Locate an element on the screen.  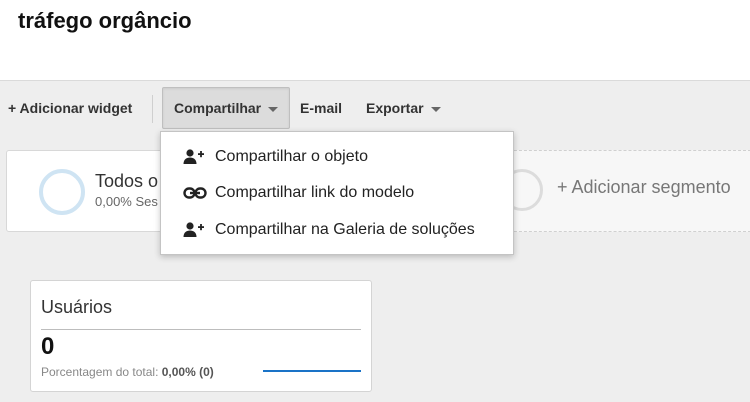
metric-title: Usuários is located at coordinates (77, 307).